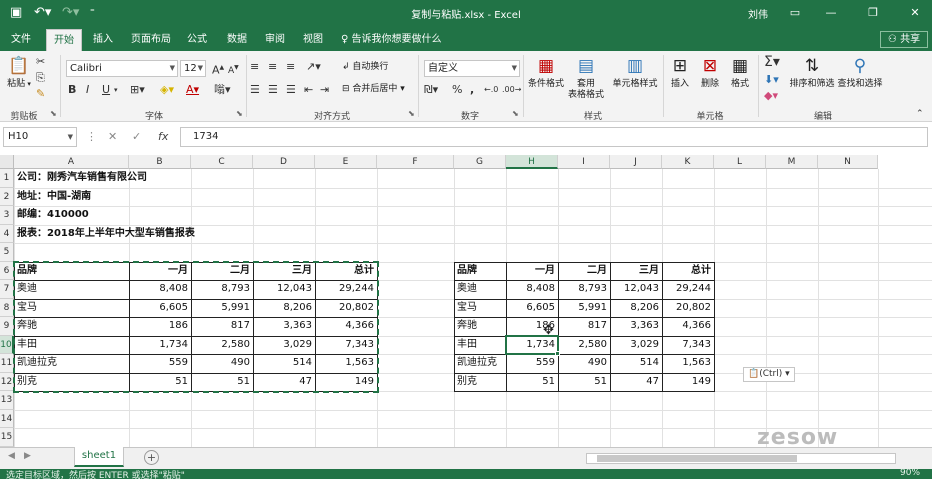  What do you see at coordinates (137, 90) in the screenshot?
I see `borders-icon: ⊞▾` at bounding box center [137, 90].